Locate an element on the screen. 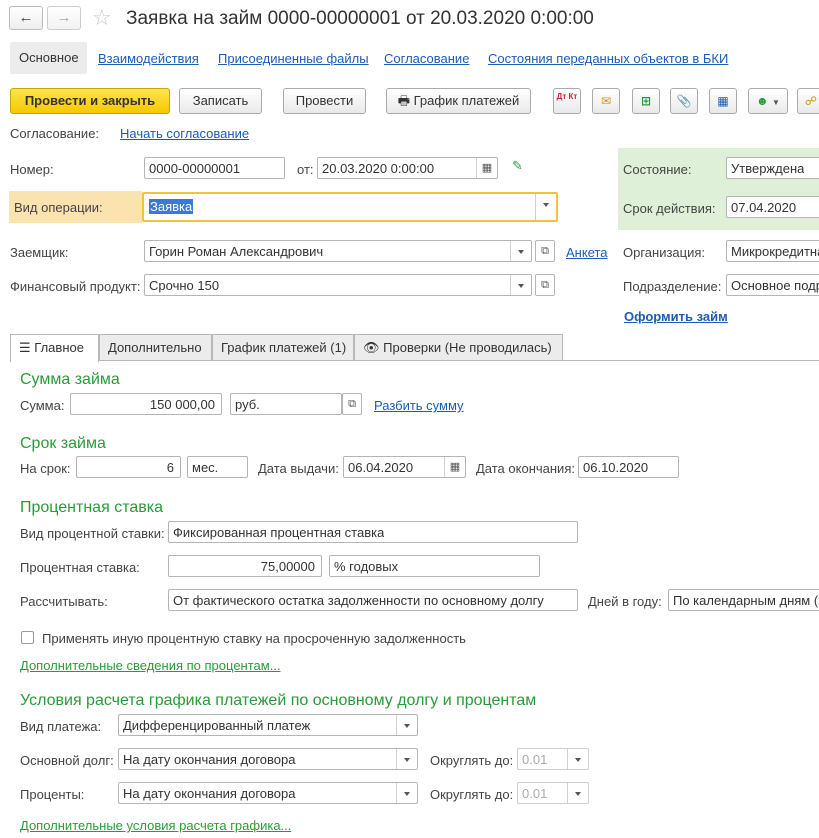 This screenshot has height=838, width=819. interest-field: На дату окончания договора is located at coordinates (268, 793).